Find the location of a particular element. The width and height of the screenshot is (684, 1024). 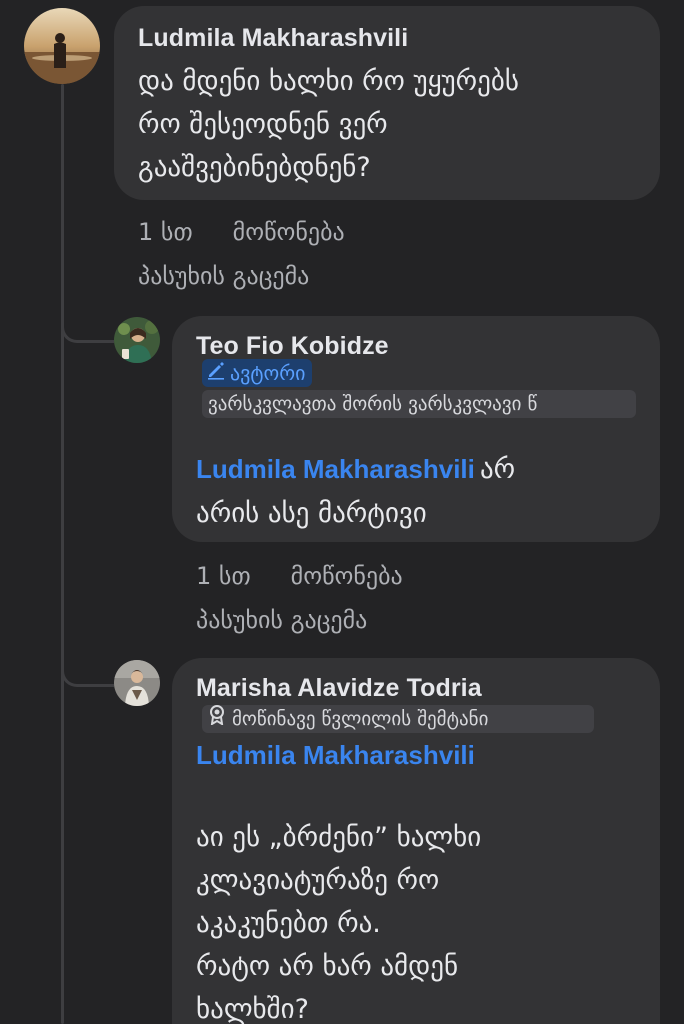

comment-text-line: კლავიატურაზე რო is located at coordinates (318, 880).